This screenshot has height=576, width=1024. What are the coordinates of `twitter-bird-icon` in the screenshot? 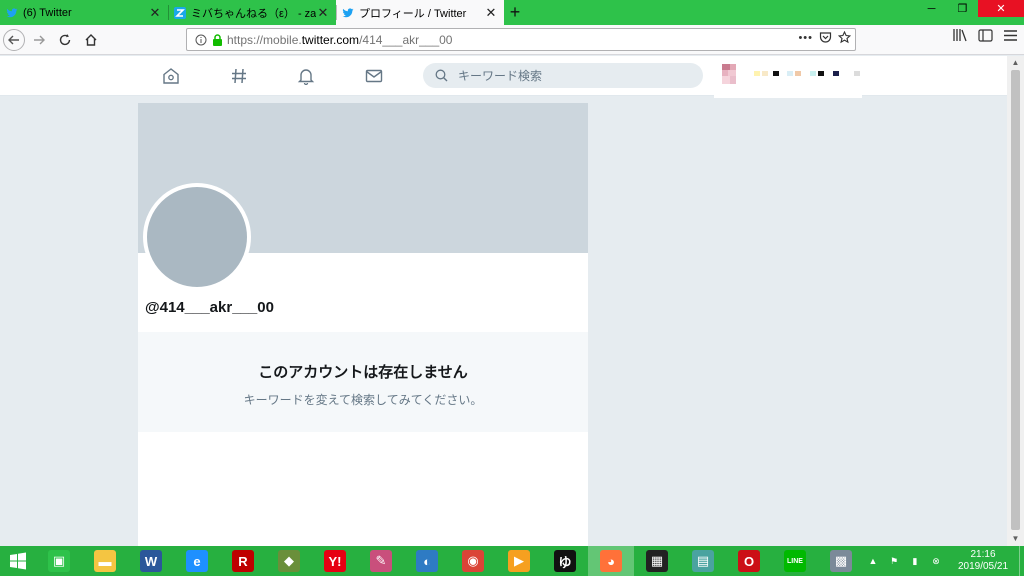 It's located at (12, 13).